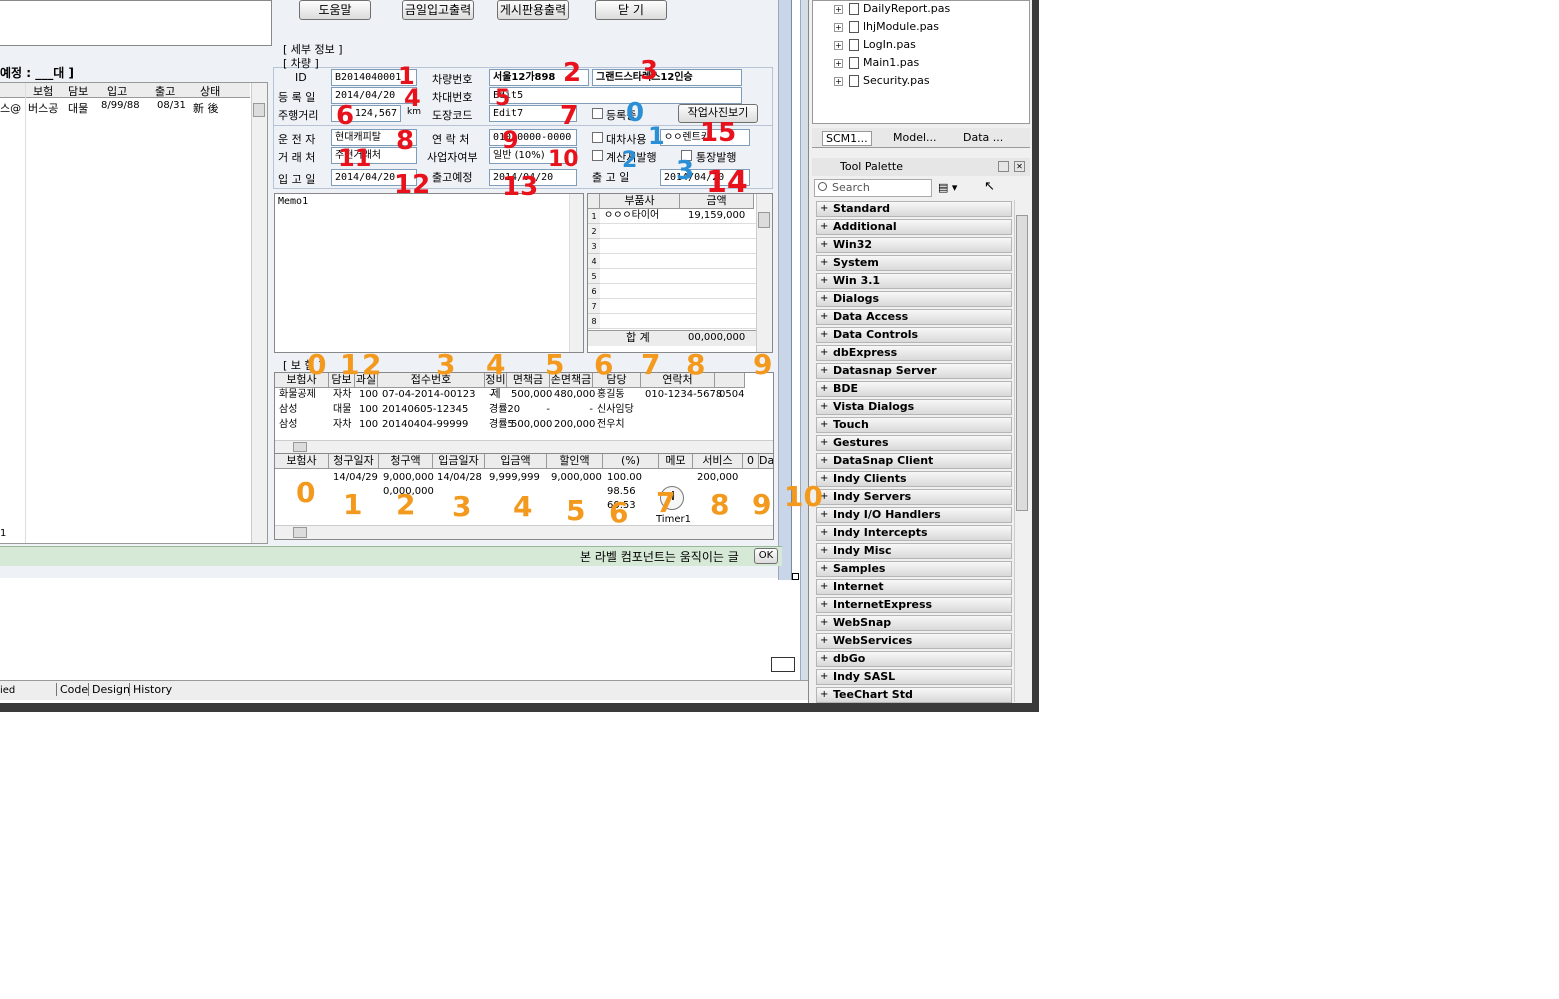 The height and width of the screenshot is (999, 1559). Describe the element at coordinates (548, 409) in the screenshot. I see `insurance-cell: -` at that location.